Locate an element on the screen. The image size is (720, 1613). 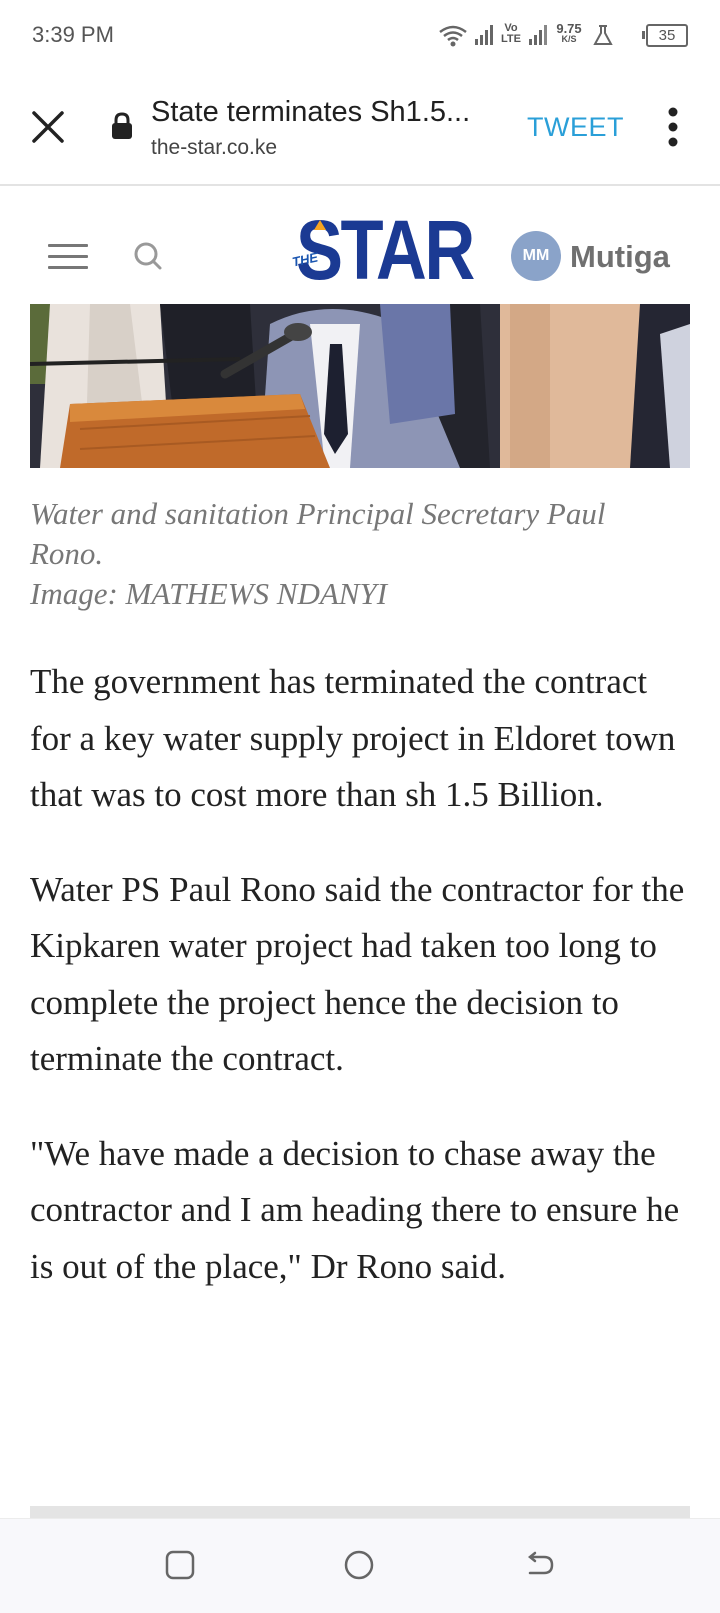
system-nav-bar is located at coordinates (360, 1565).